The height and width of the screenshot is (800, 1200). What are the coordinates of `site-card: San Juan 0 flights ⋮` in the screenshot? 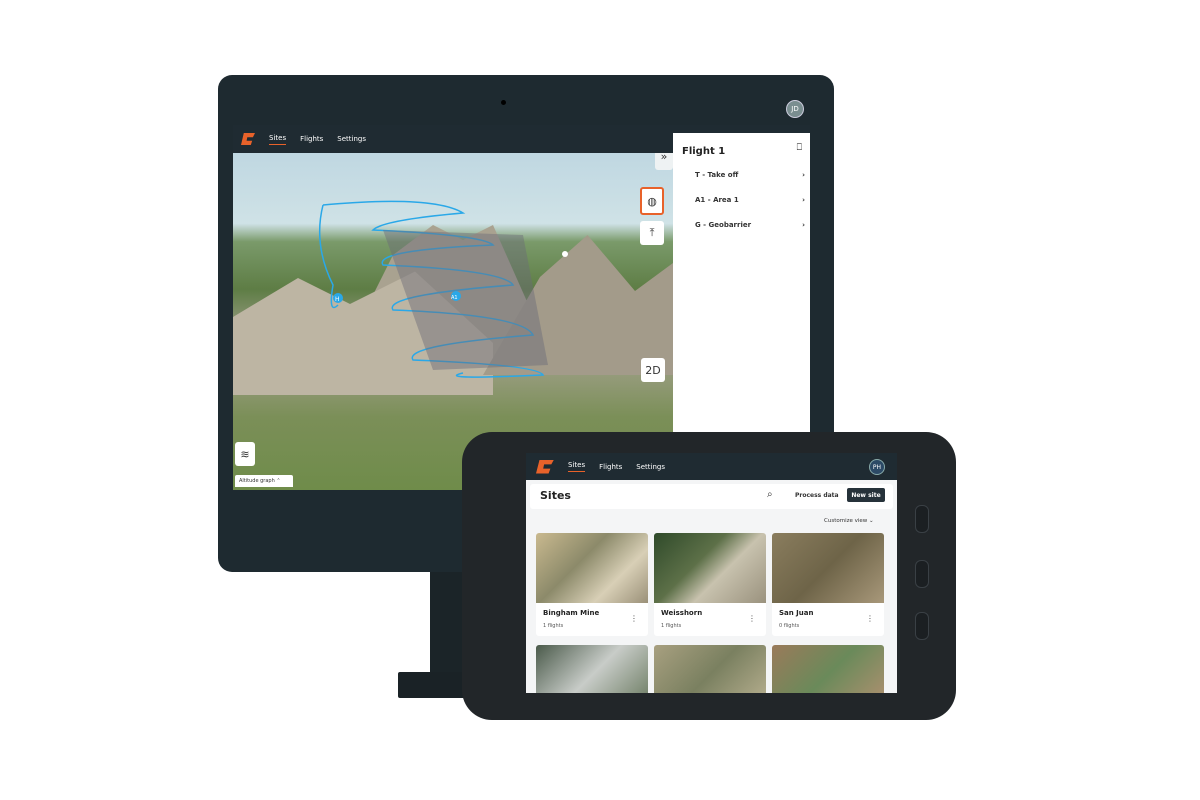 It's located at (828, 584).